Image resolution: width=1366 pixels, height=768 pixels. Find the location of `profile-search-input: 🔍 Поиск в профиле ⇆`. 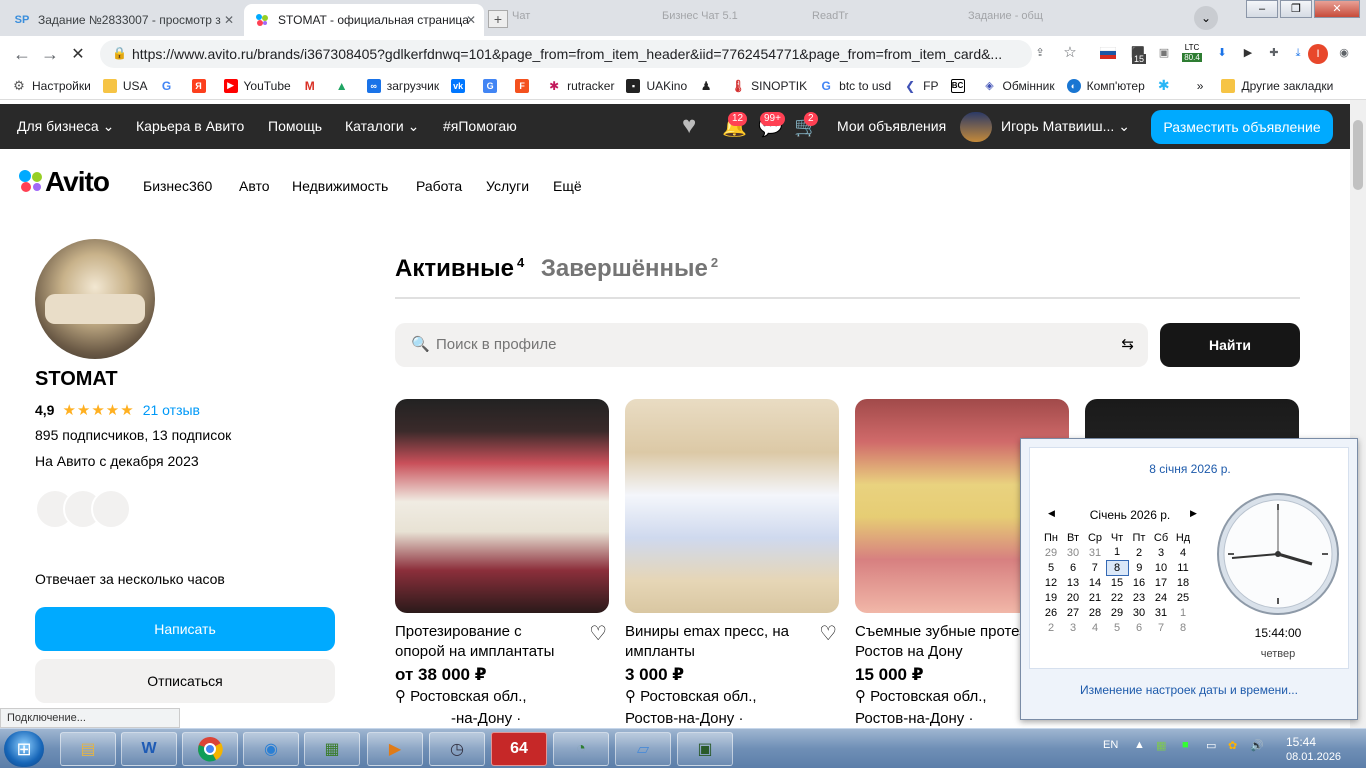

profile-search-input: 🔍 Поиск в профиле ⇆ is located at coordinates (771, 345).